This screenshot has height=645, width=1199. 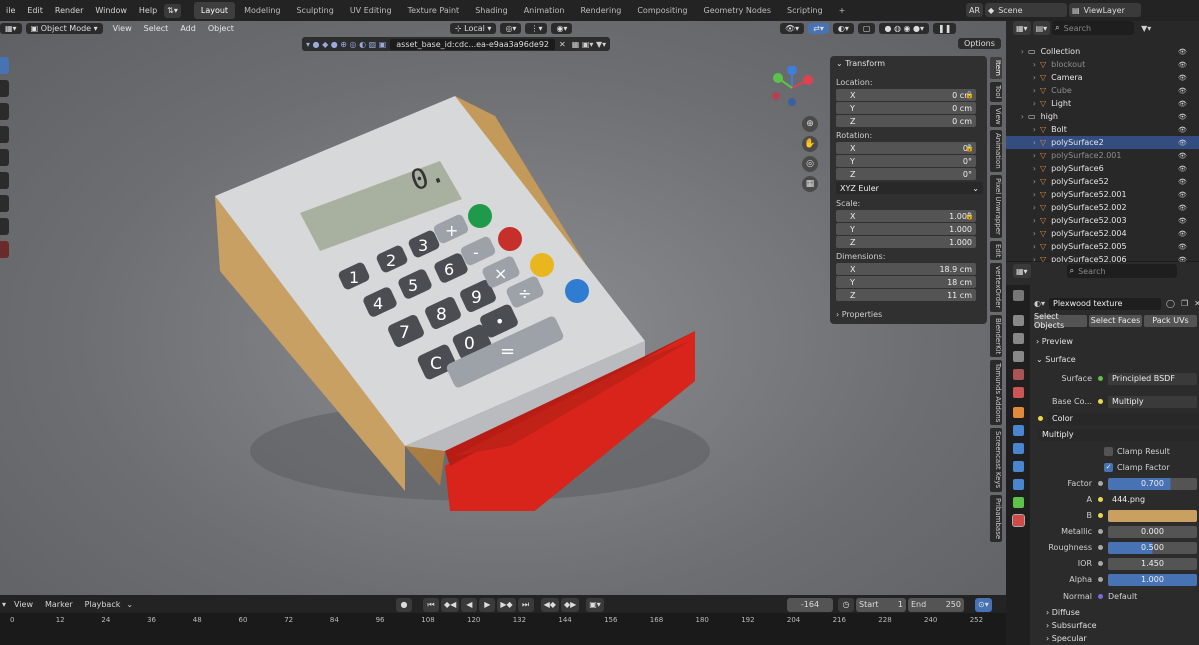 I want to click on location-y-field: Y 0 cm, so click(x=906, y=108).